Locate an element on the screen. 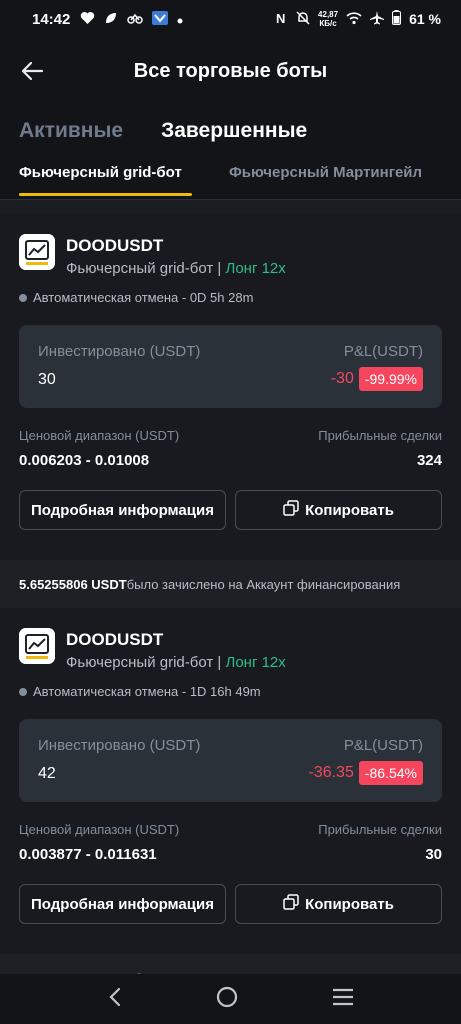 The height and width of the screenshot is (1024, 461). header: Все торговые боты is located at coordinates (230, 71).